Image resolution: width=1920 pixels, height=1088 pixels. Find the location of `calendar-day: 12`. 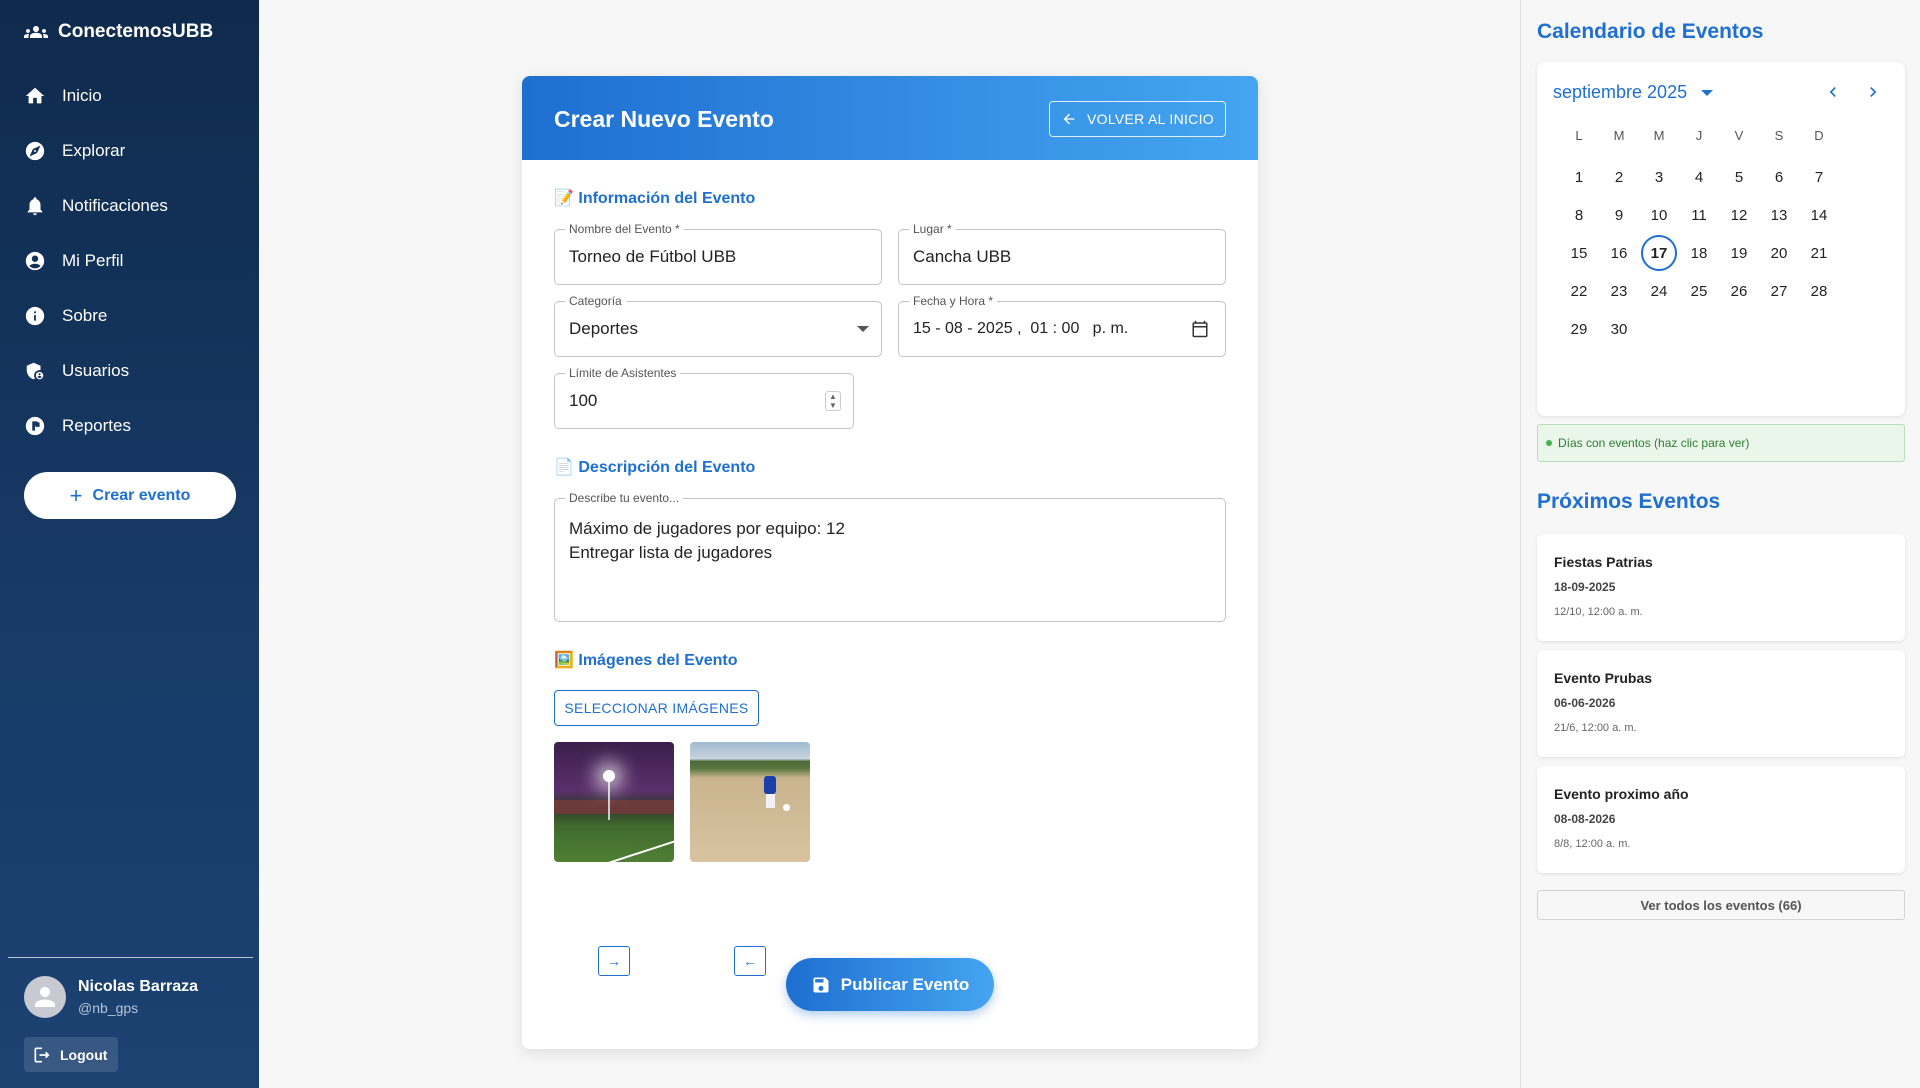

calendar-day: 12 is located at coordinates (1739, 215).